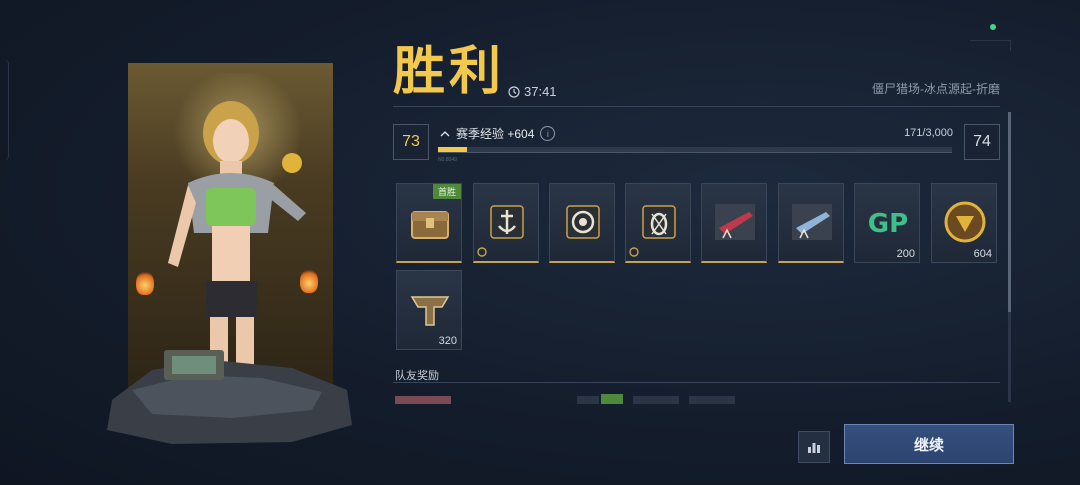 The height and width of the screenshot is (485, 1080). What do you see at coordinates (447, 341) in the screenshot?
I see `reward-quantity: 320` at bounding box center [447, 341].